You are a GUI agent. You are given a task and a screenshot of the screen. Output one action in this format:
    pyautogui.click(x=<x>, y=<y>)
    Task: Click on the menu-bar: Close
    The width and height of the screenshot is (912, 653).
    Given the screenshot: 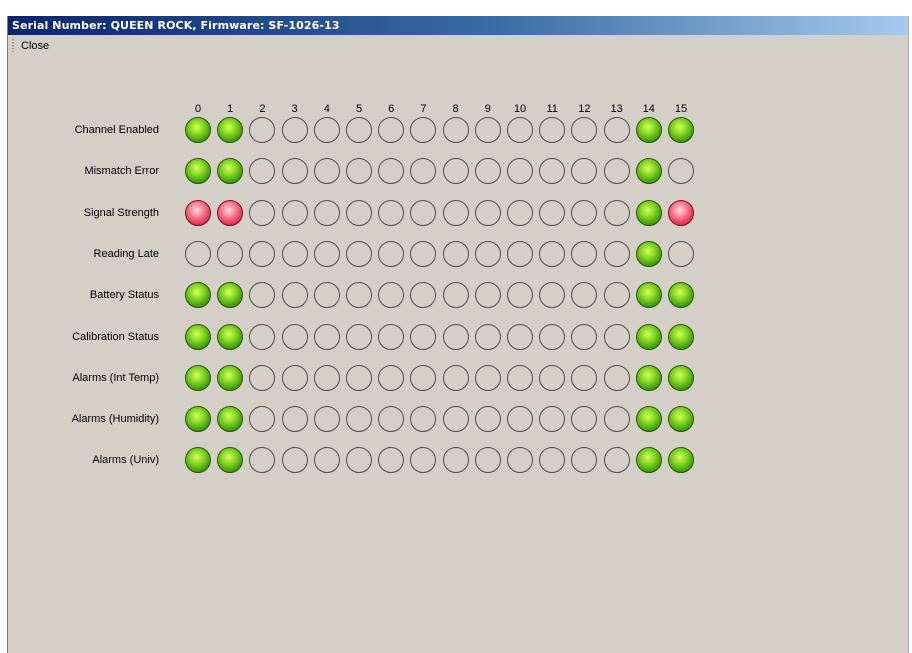 What is the action you would take?
    pyautogui.click(x=458, y=45)
    